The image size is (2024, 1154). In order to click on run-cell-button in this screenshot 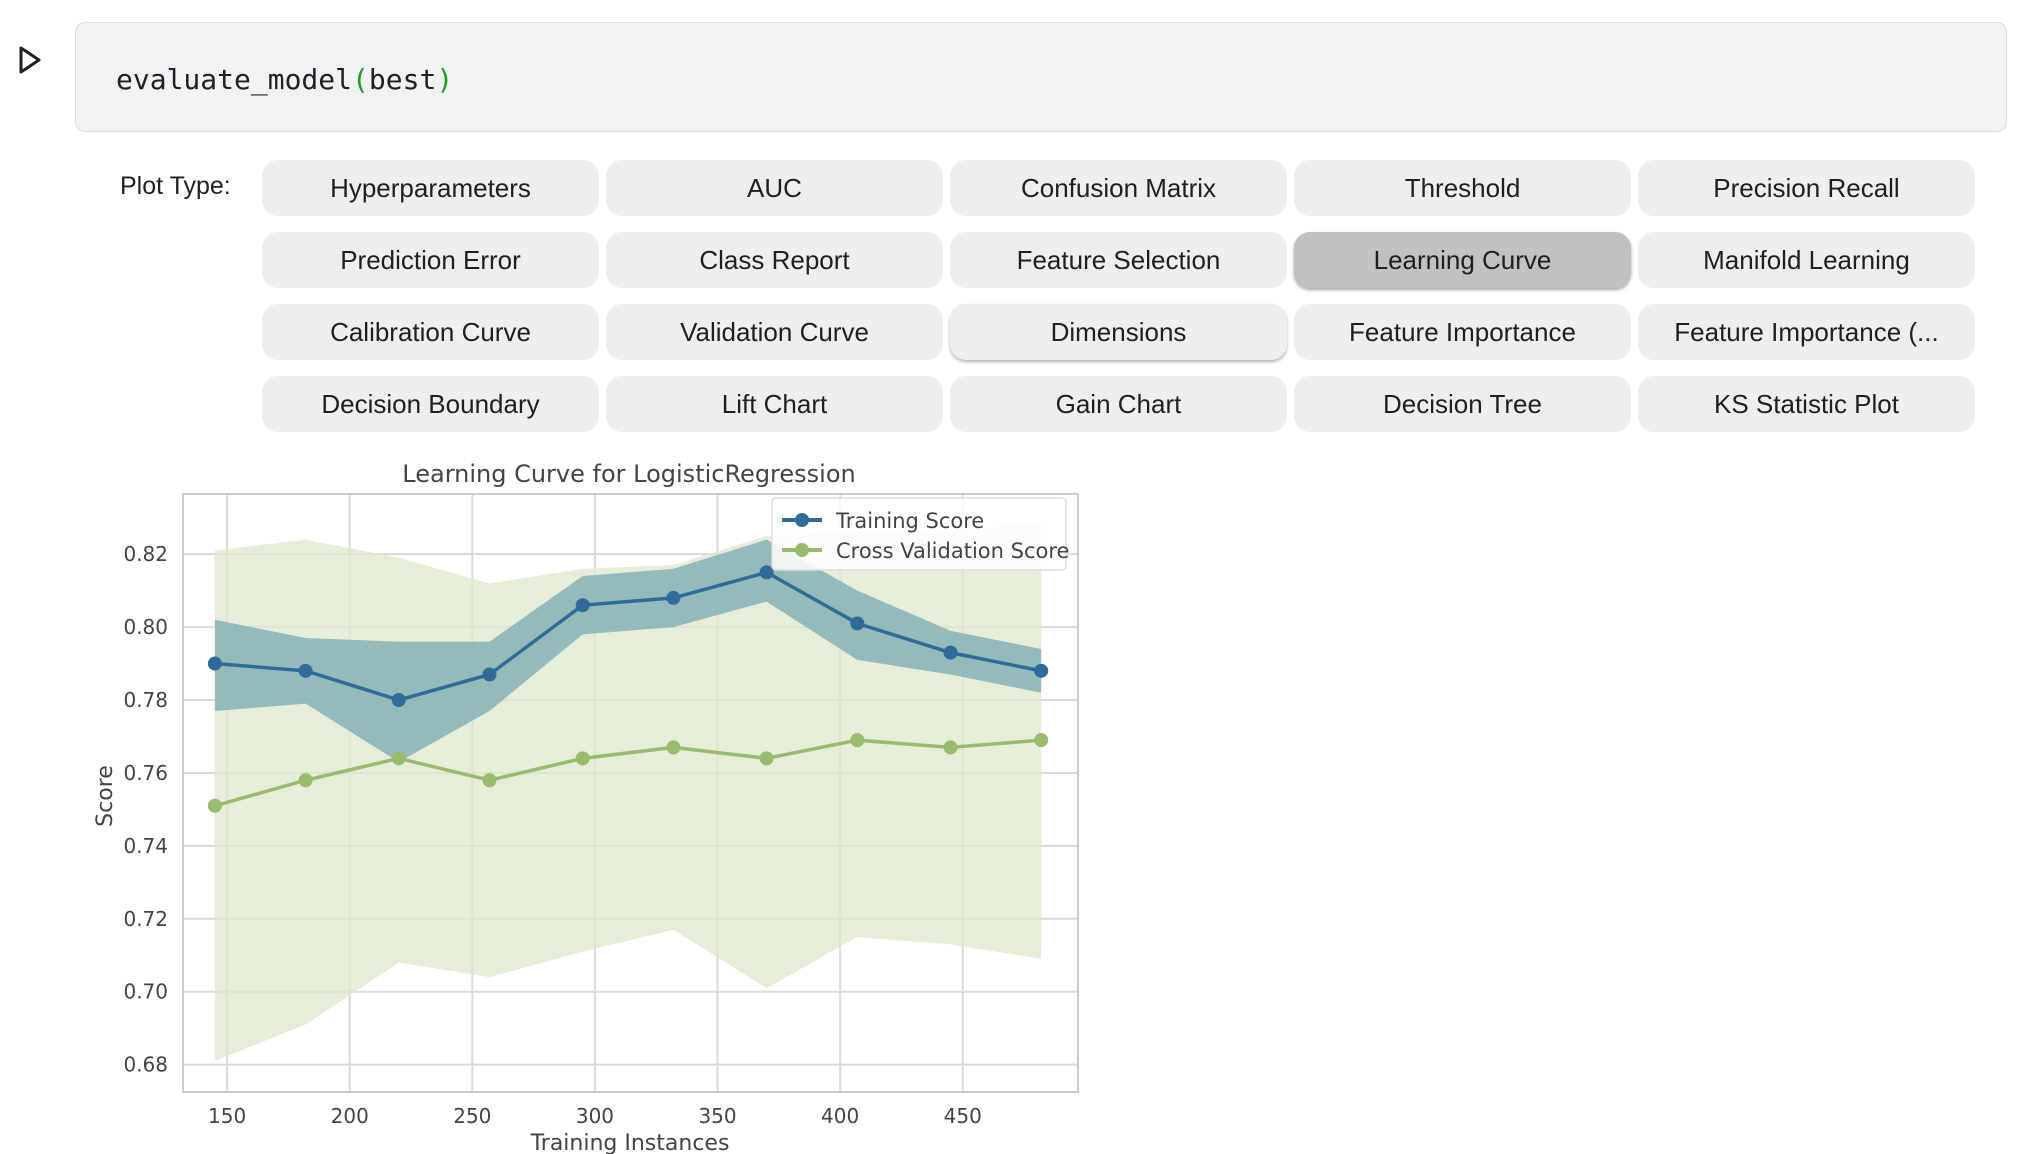, I will do `click(30, 60)`.